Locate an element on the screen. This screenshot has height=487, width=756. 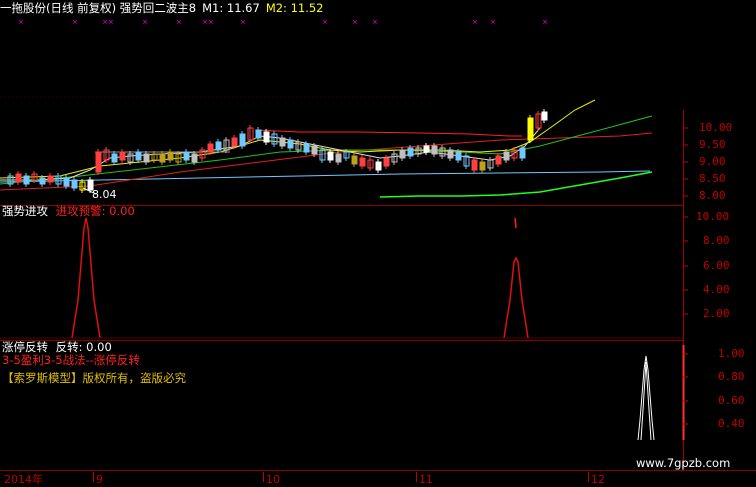
mid-y-tick-4: 4.00 is located at coordinates (716, 289).